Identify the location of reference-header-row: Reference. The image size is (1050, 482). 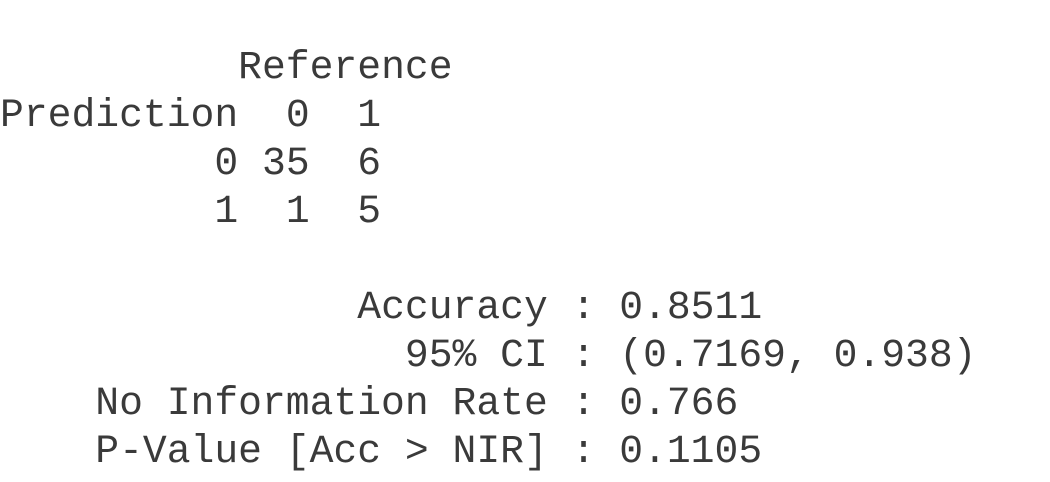
(488, 68).